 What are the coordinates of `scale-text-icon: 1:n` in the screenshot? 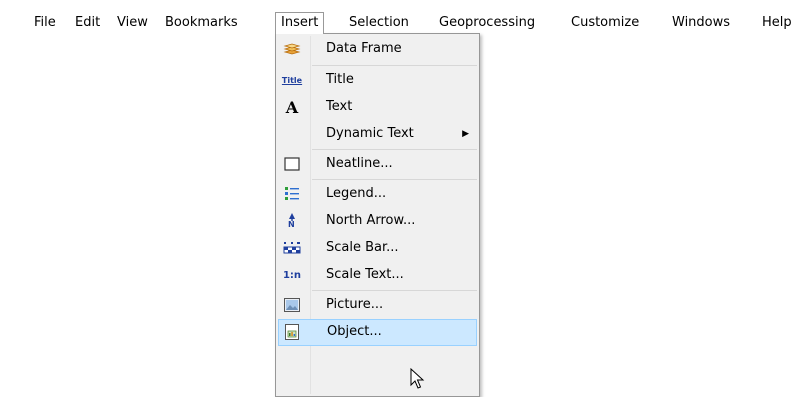 It's located at (292, 275).